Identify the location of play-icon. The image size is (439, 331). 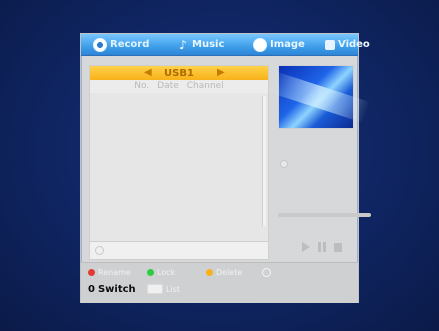
(306, 247).